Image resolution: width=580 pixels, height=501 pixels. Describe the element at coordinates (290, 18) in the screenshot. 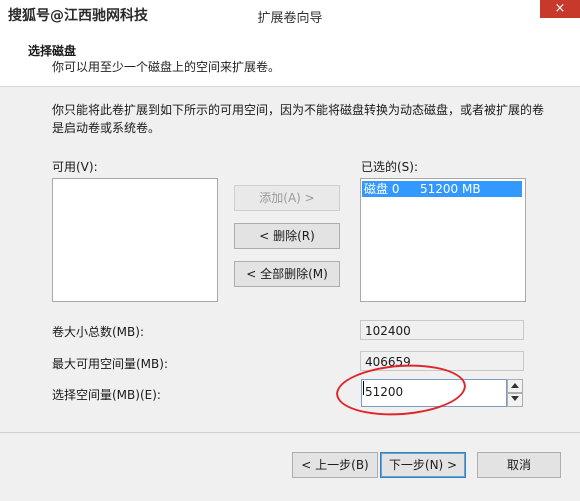

I see `window-title: 扩展卷向导` at that location.